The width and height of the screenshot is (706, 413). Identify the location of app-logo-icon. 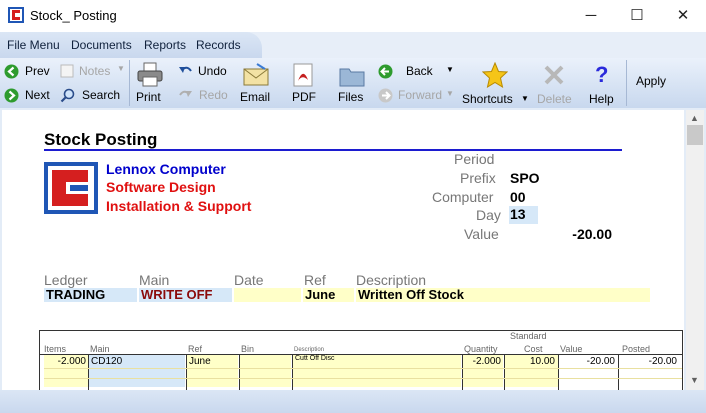
(16, 15).